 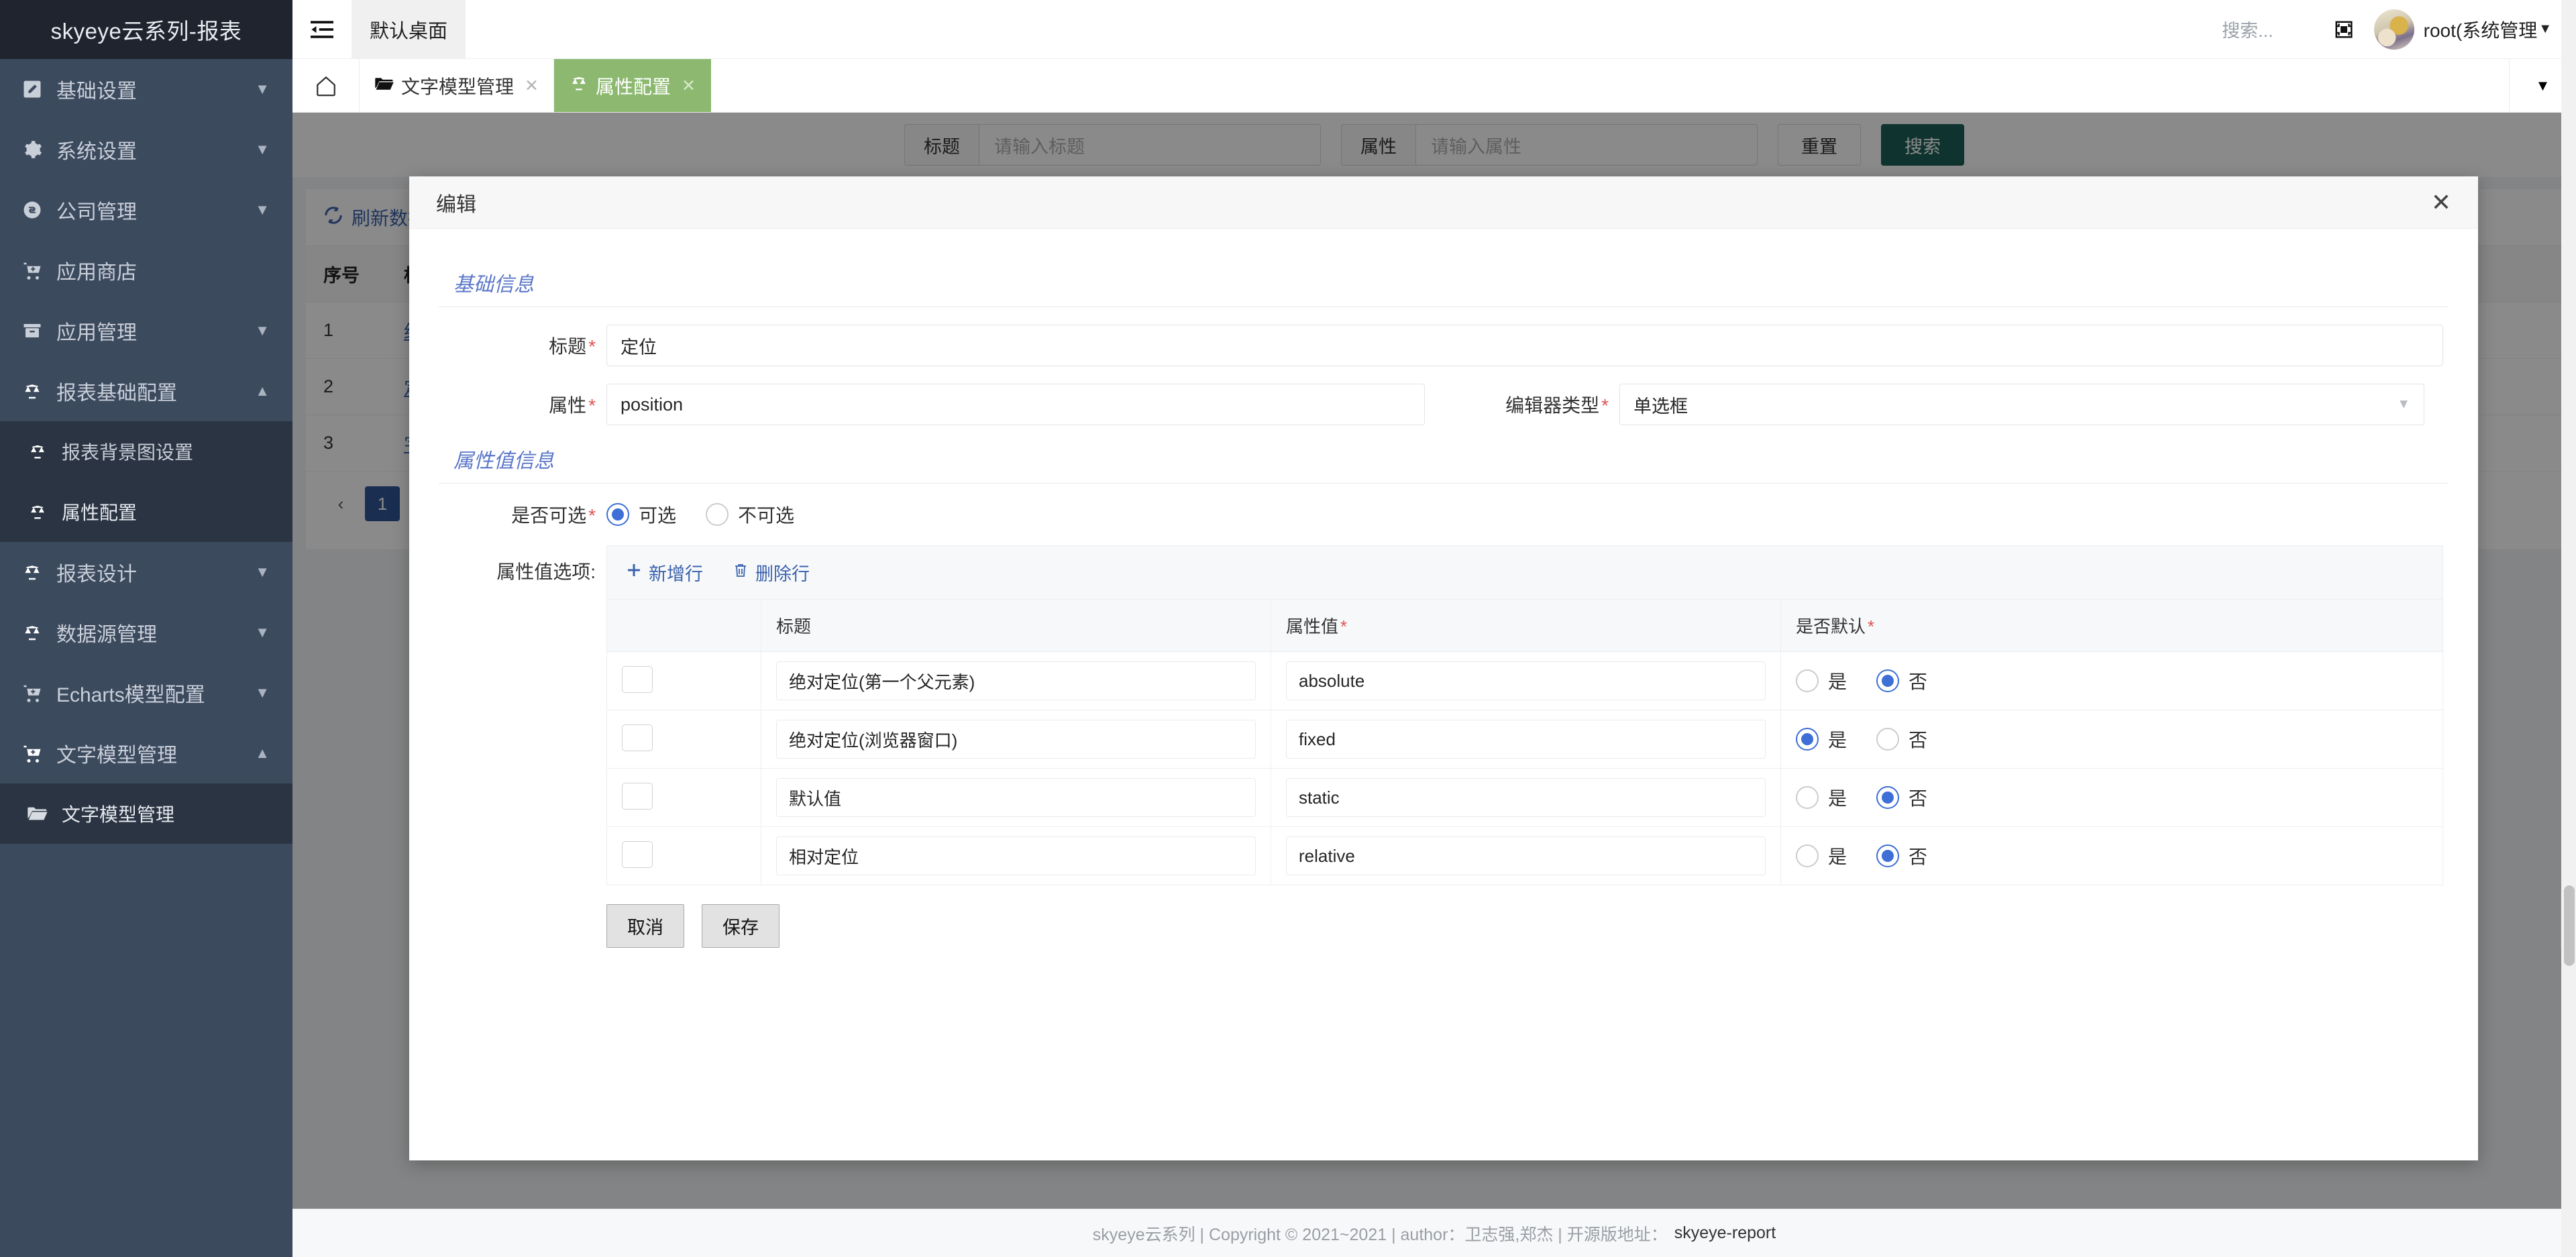 What do you see at coordinates (1524, 346) in the screenshot?
I see `title-input: 定位` at bounding box center [1524, 346].